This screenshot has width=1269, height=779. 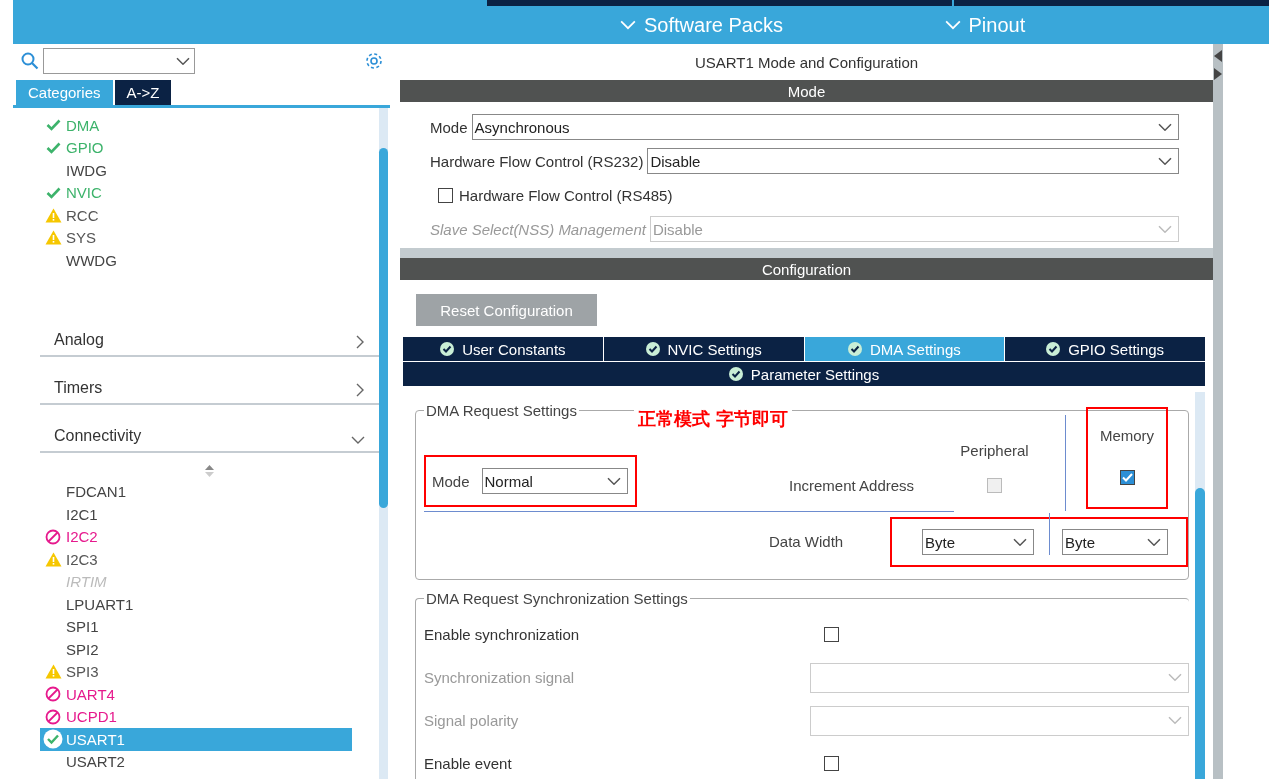 I want to click on dropdown: Asynchronous, so click(x=825, y=127).